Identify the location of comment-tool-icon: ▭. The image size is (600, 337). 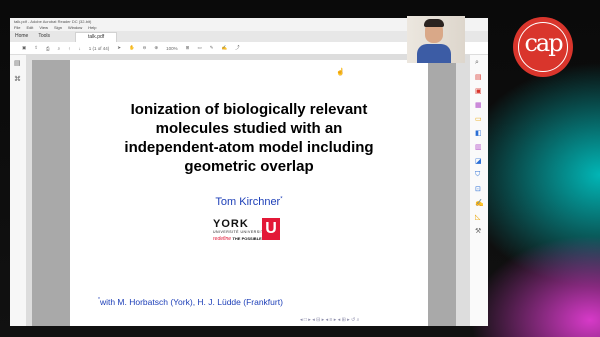
(478, 119).